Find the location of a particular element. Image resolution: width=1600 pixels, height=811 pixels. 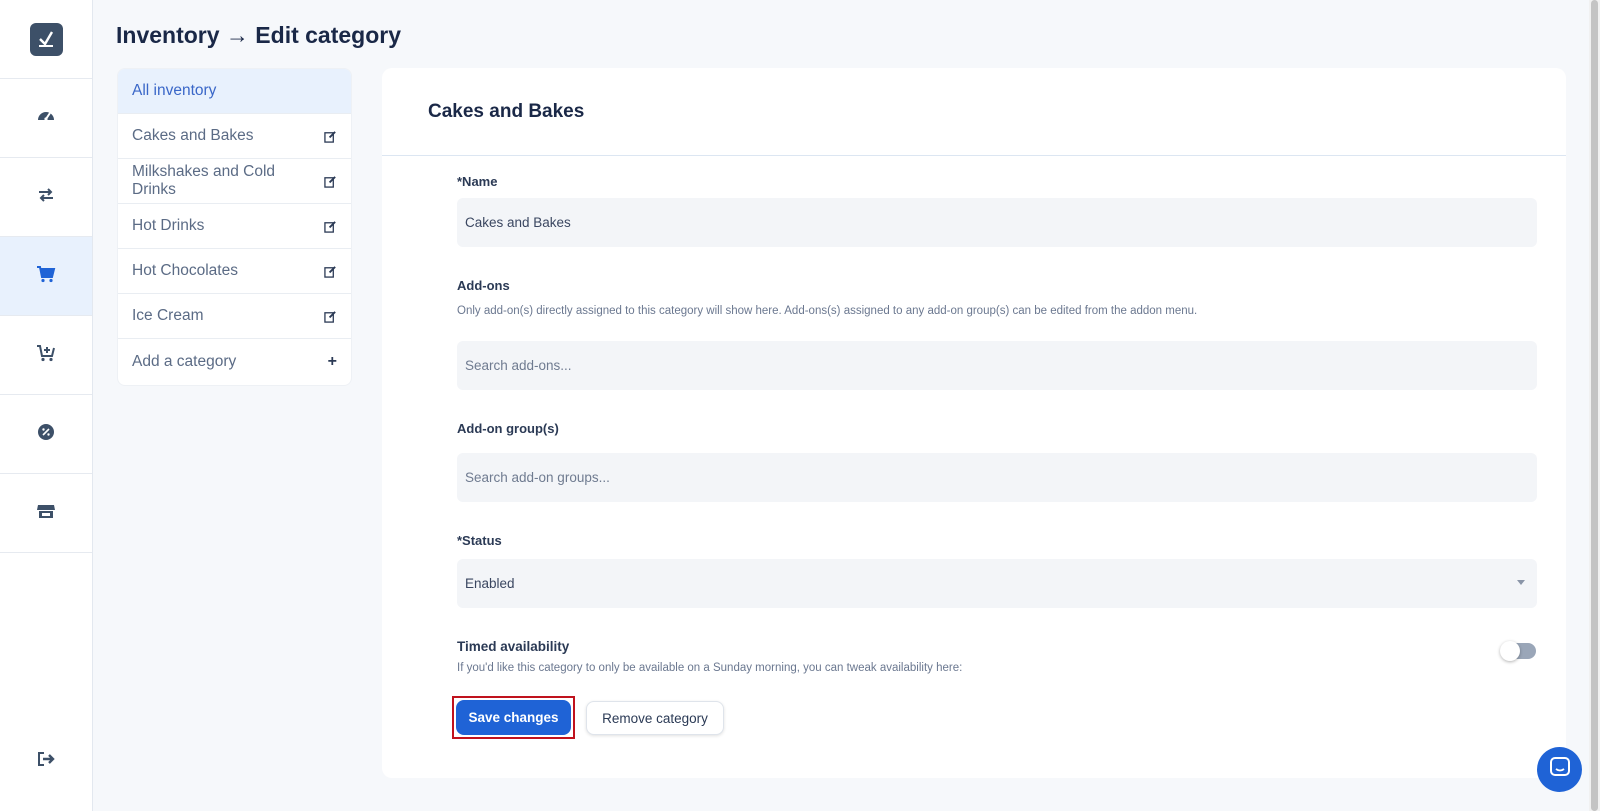

logout-icon is located at coordinates (46, 761).